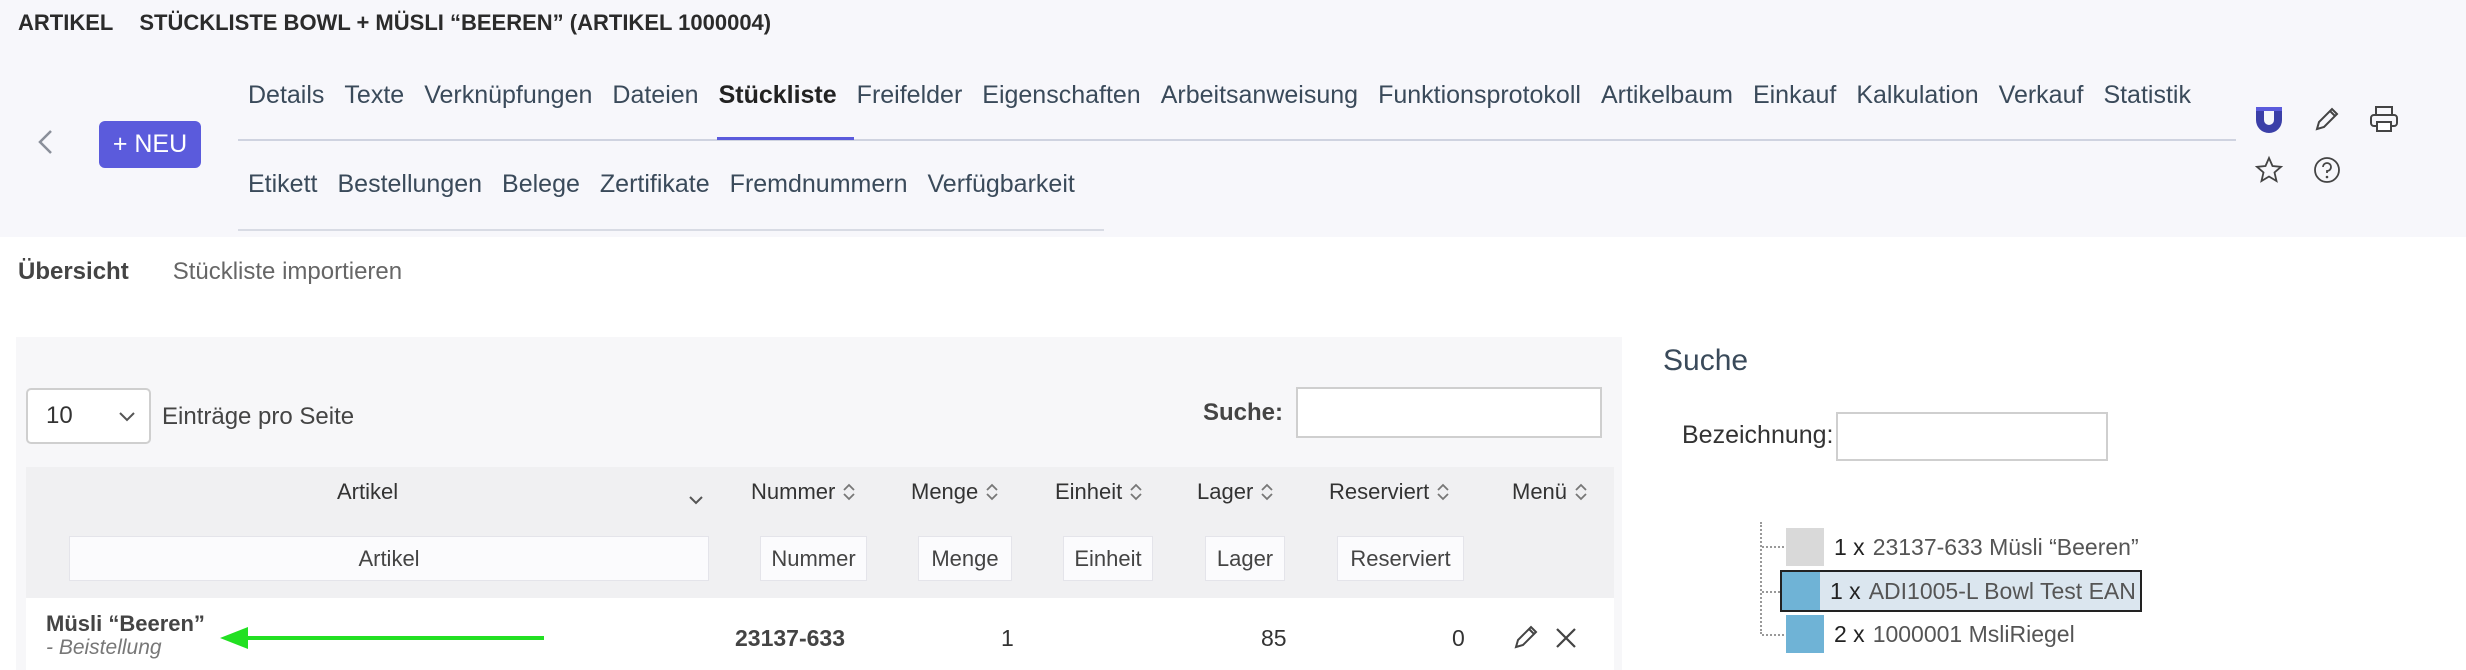 The height and width of the screenshot is (670, 2466). I want to click on filter-reserviert: Reserviert, so click(1400, 558).